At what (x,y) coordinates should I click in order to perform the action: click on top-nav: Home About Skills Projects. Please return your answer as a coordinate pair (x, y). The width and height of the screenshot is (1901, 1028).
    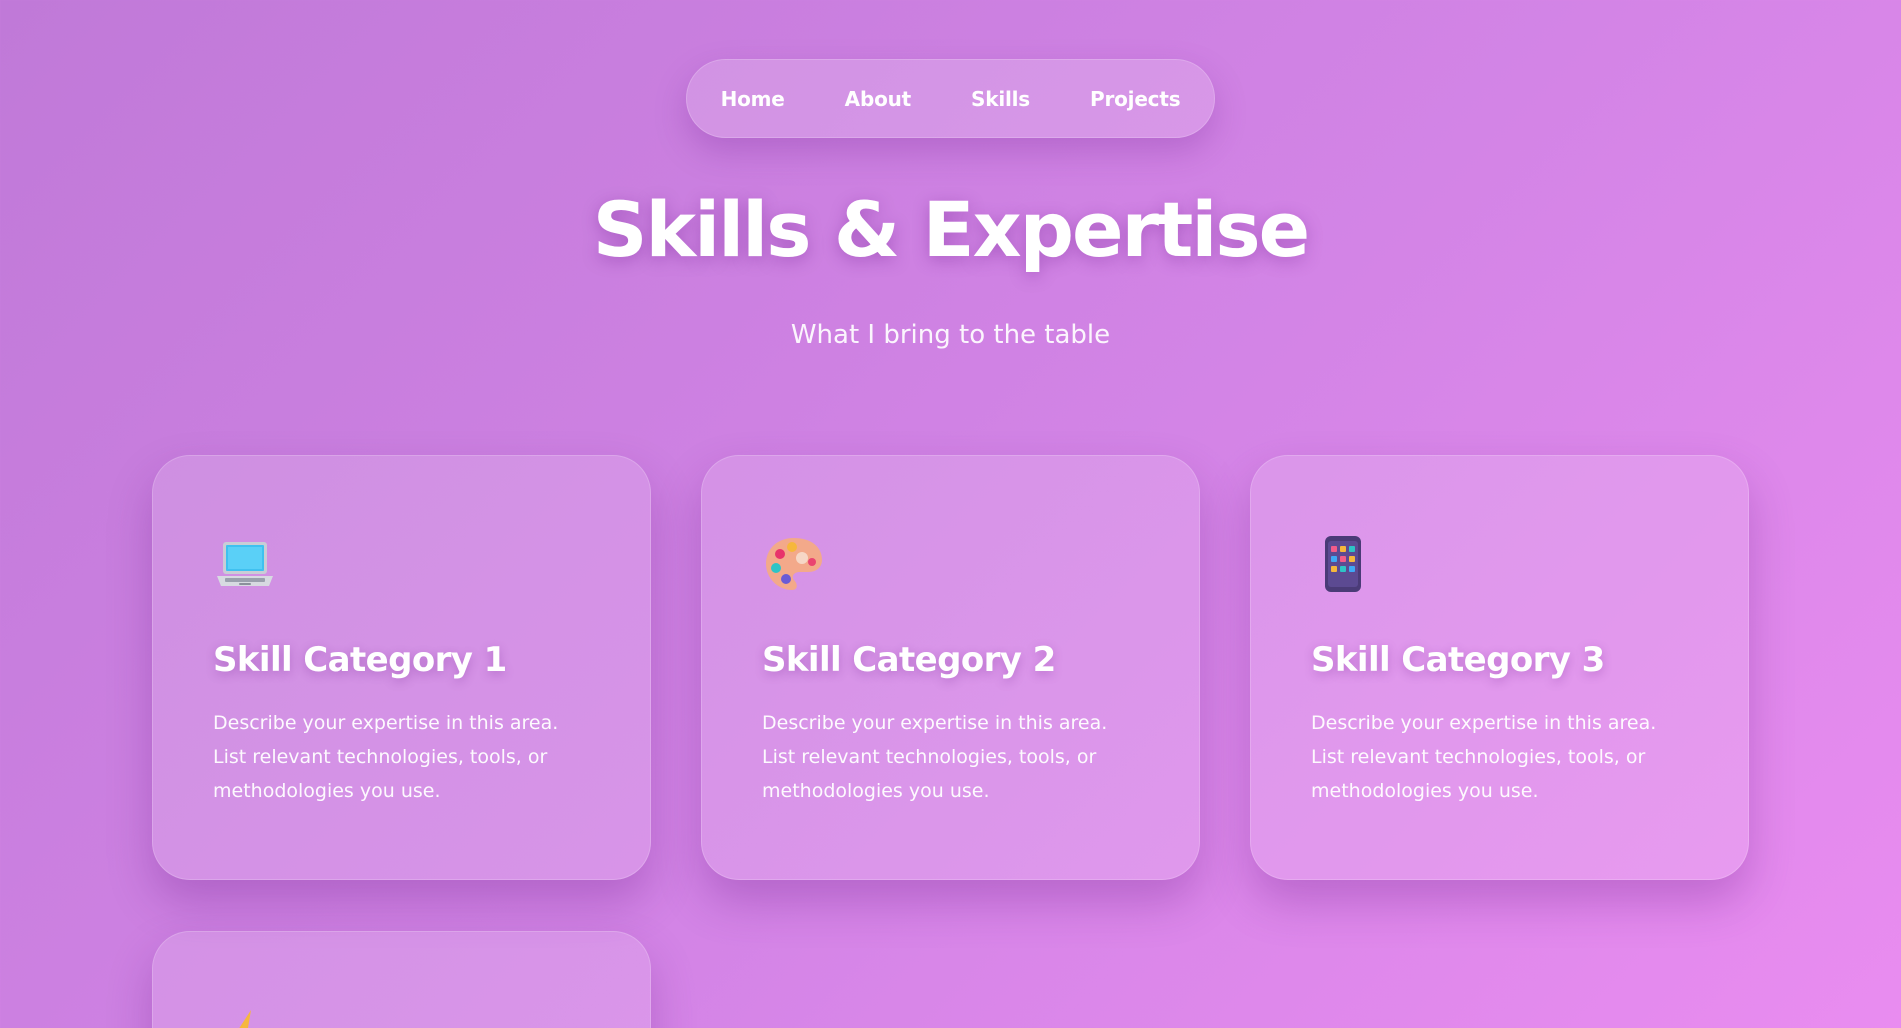
    Looking at the image, I should click on (950, 98).